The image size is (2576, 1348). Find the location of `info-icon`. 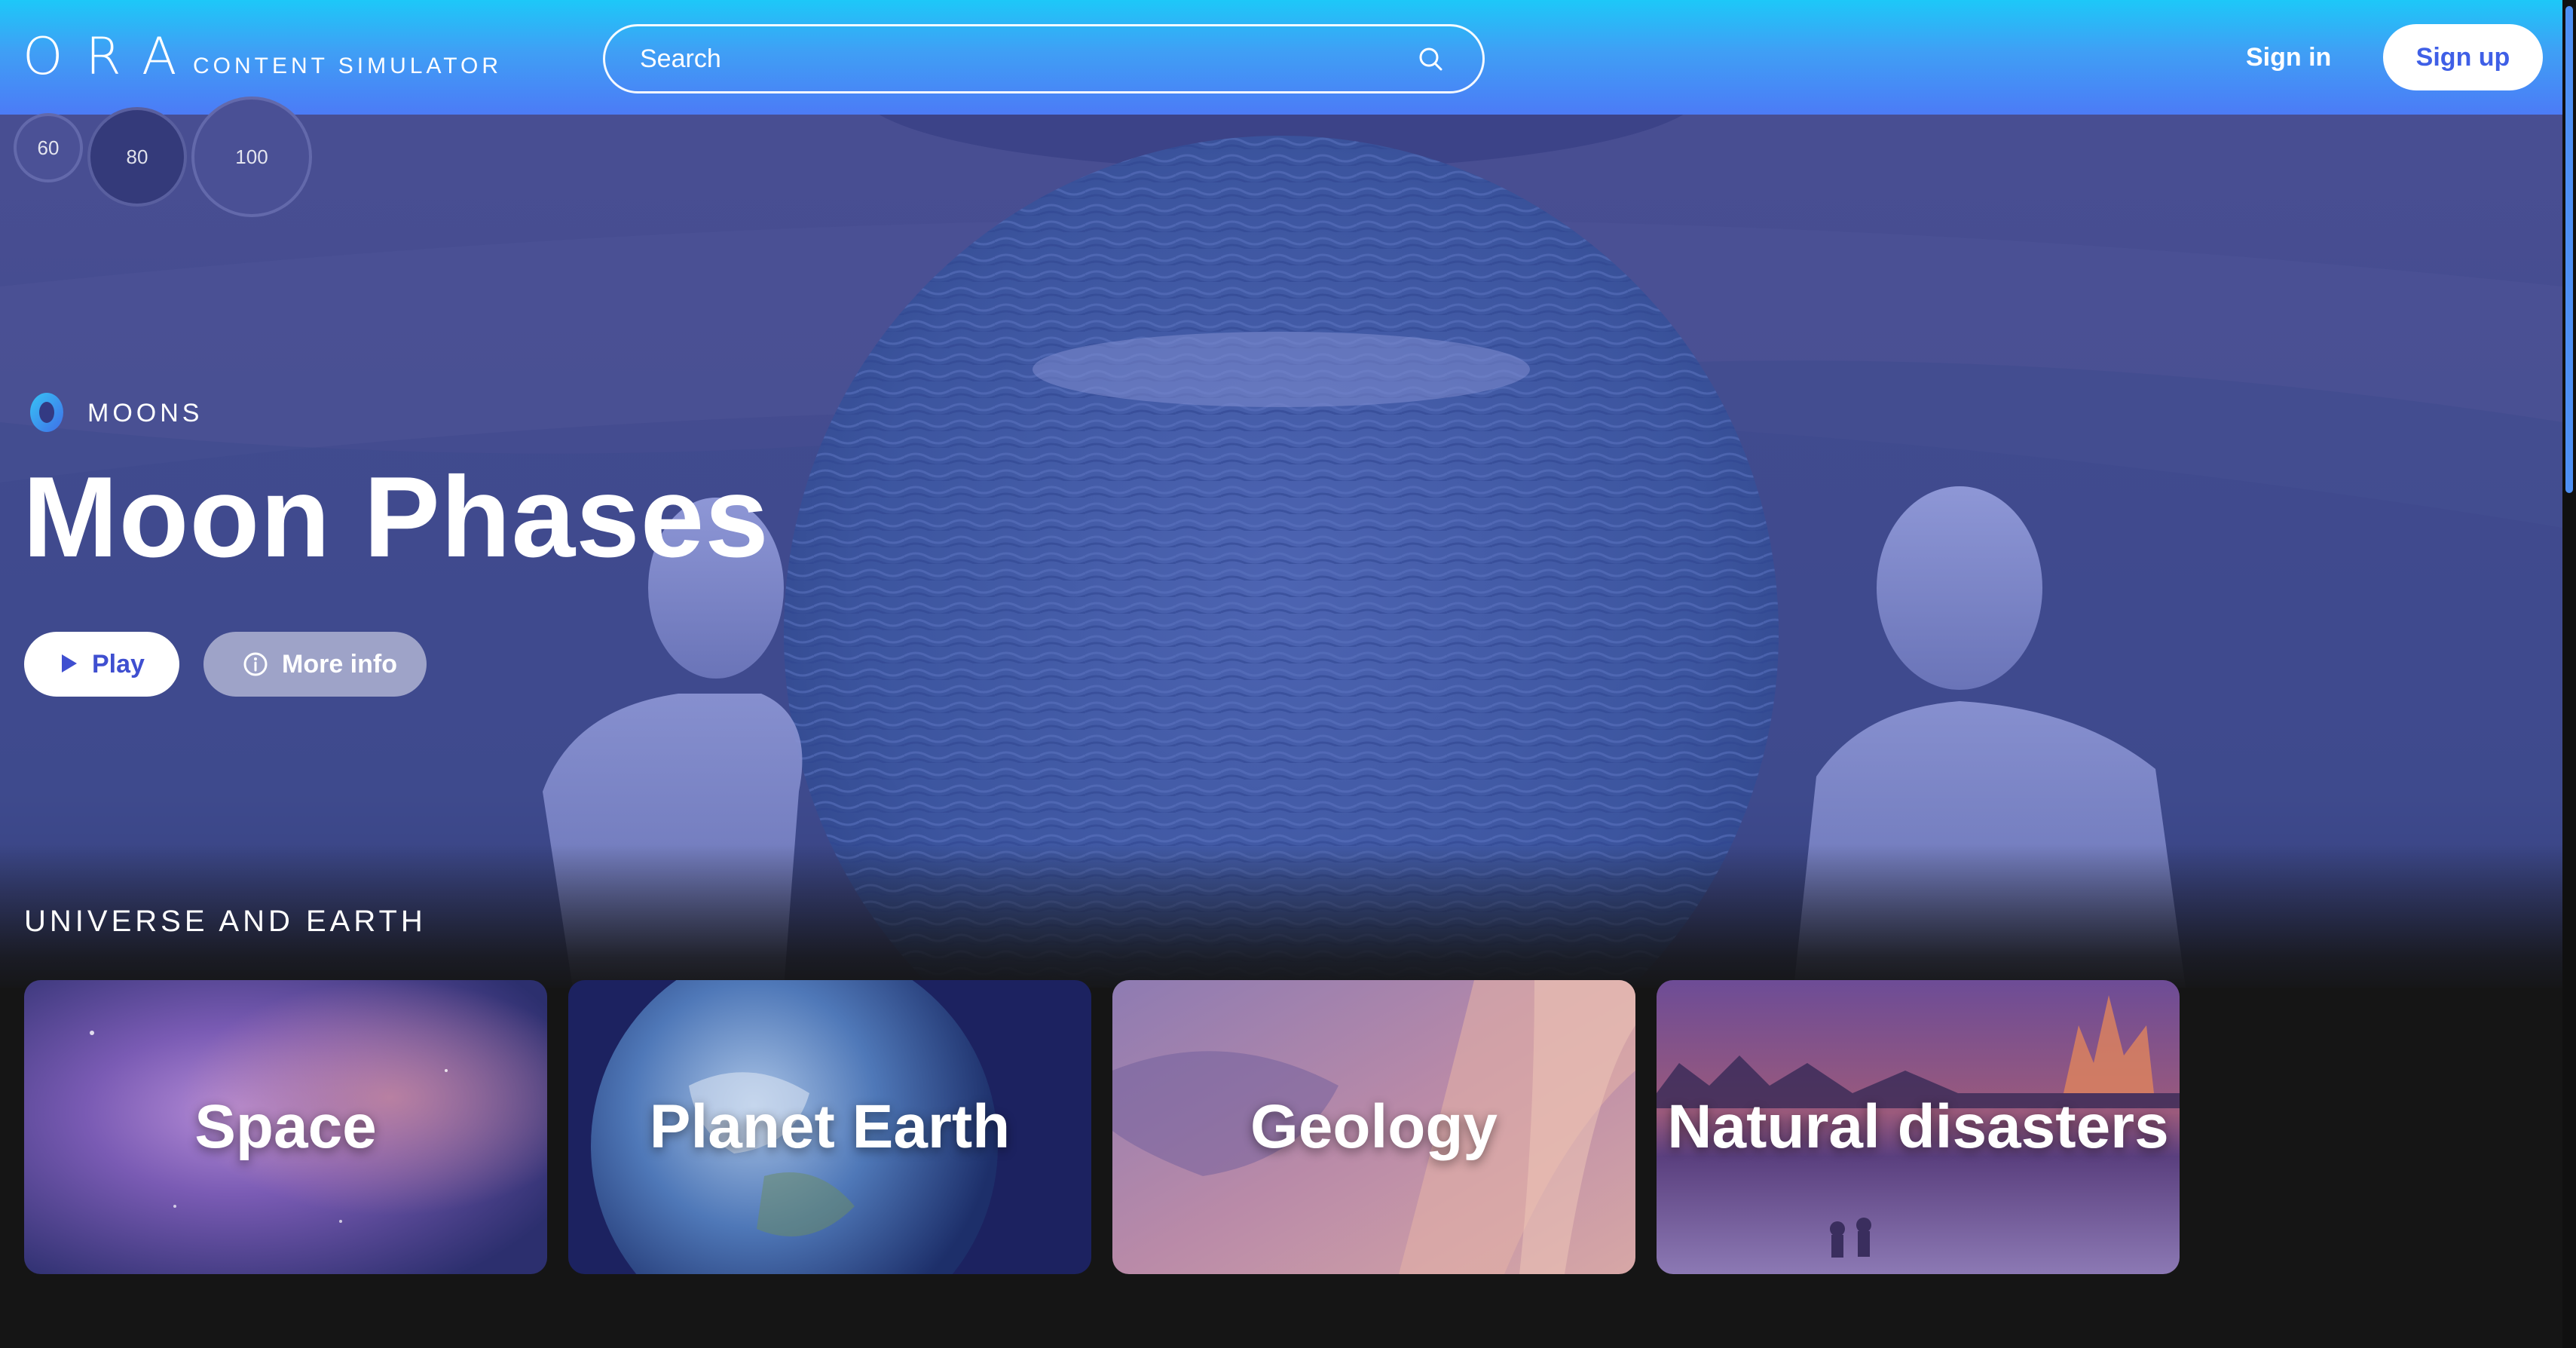

info-icon is located at coordinates (255, 664).